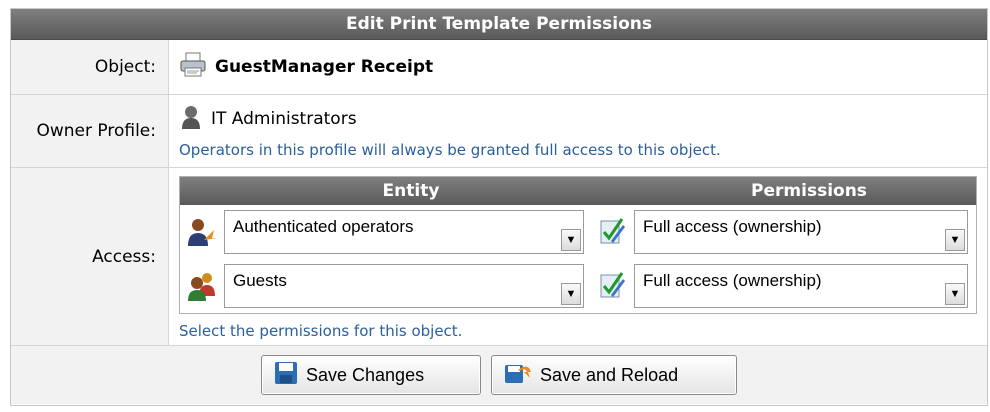 The height and width of the screenshot is (412, 990). What do you see at coordinates (284, 119) in the screenshot?
I see `owner-name: IT Administrators` at bounding box center [284, 119].